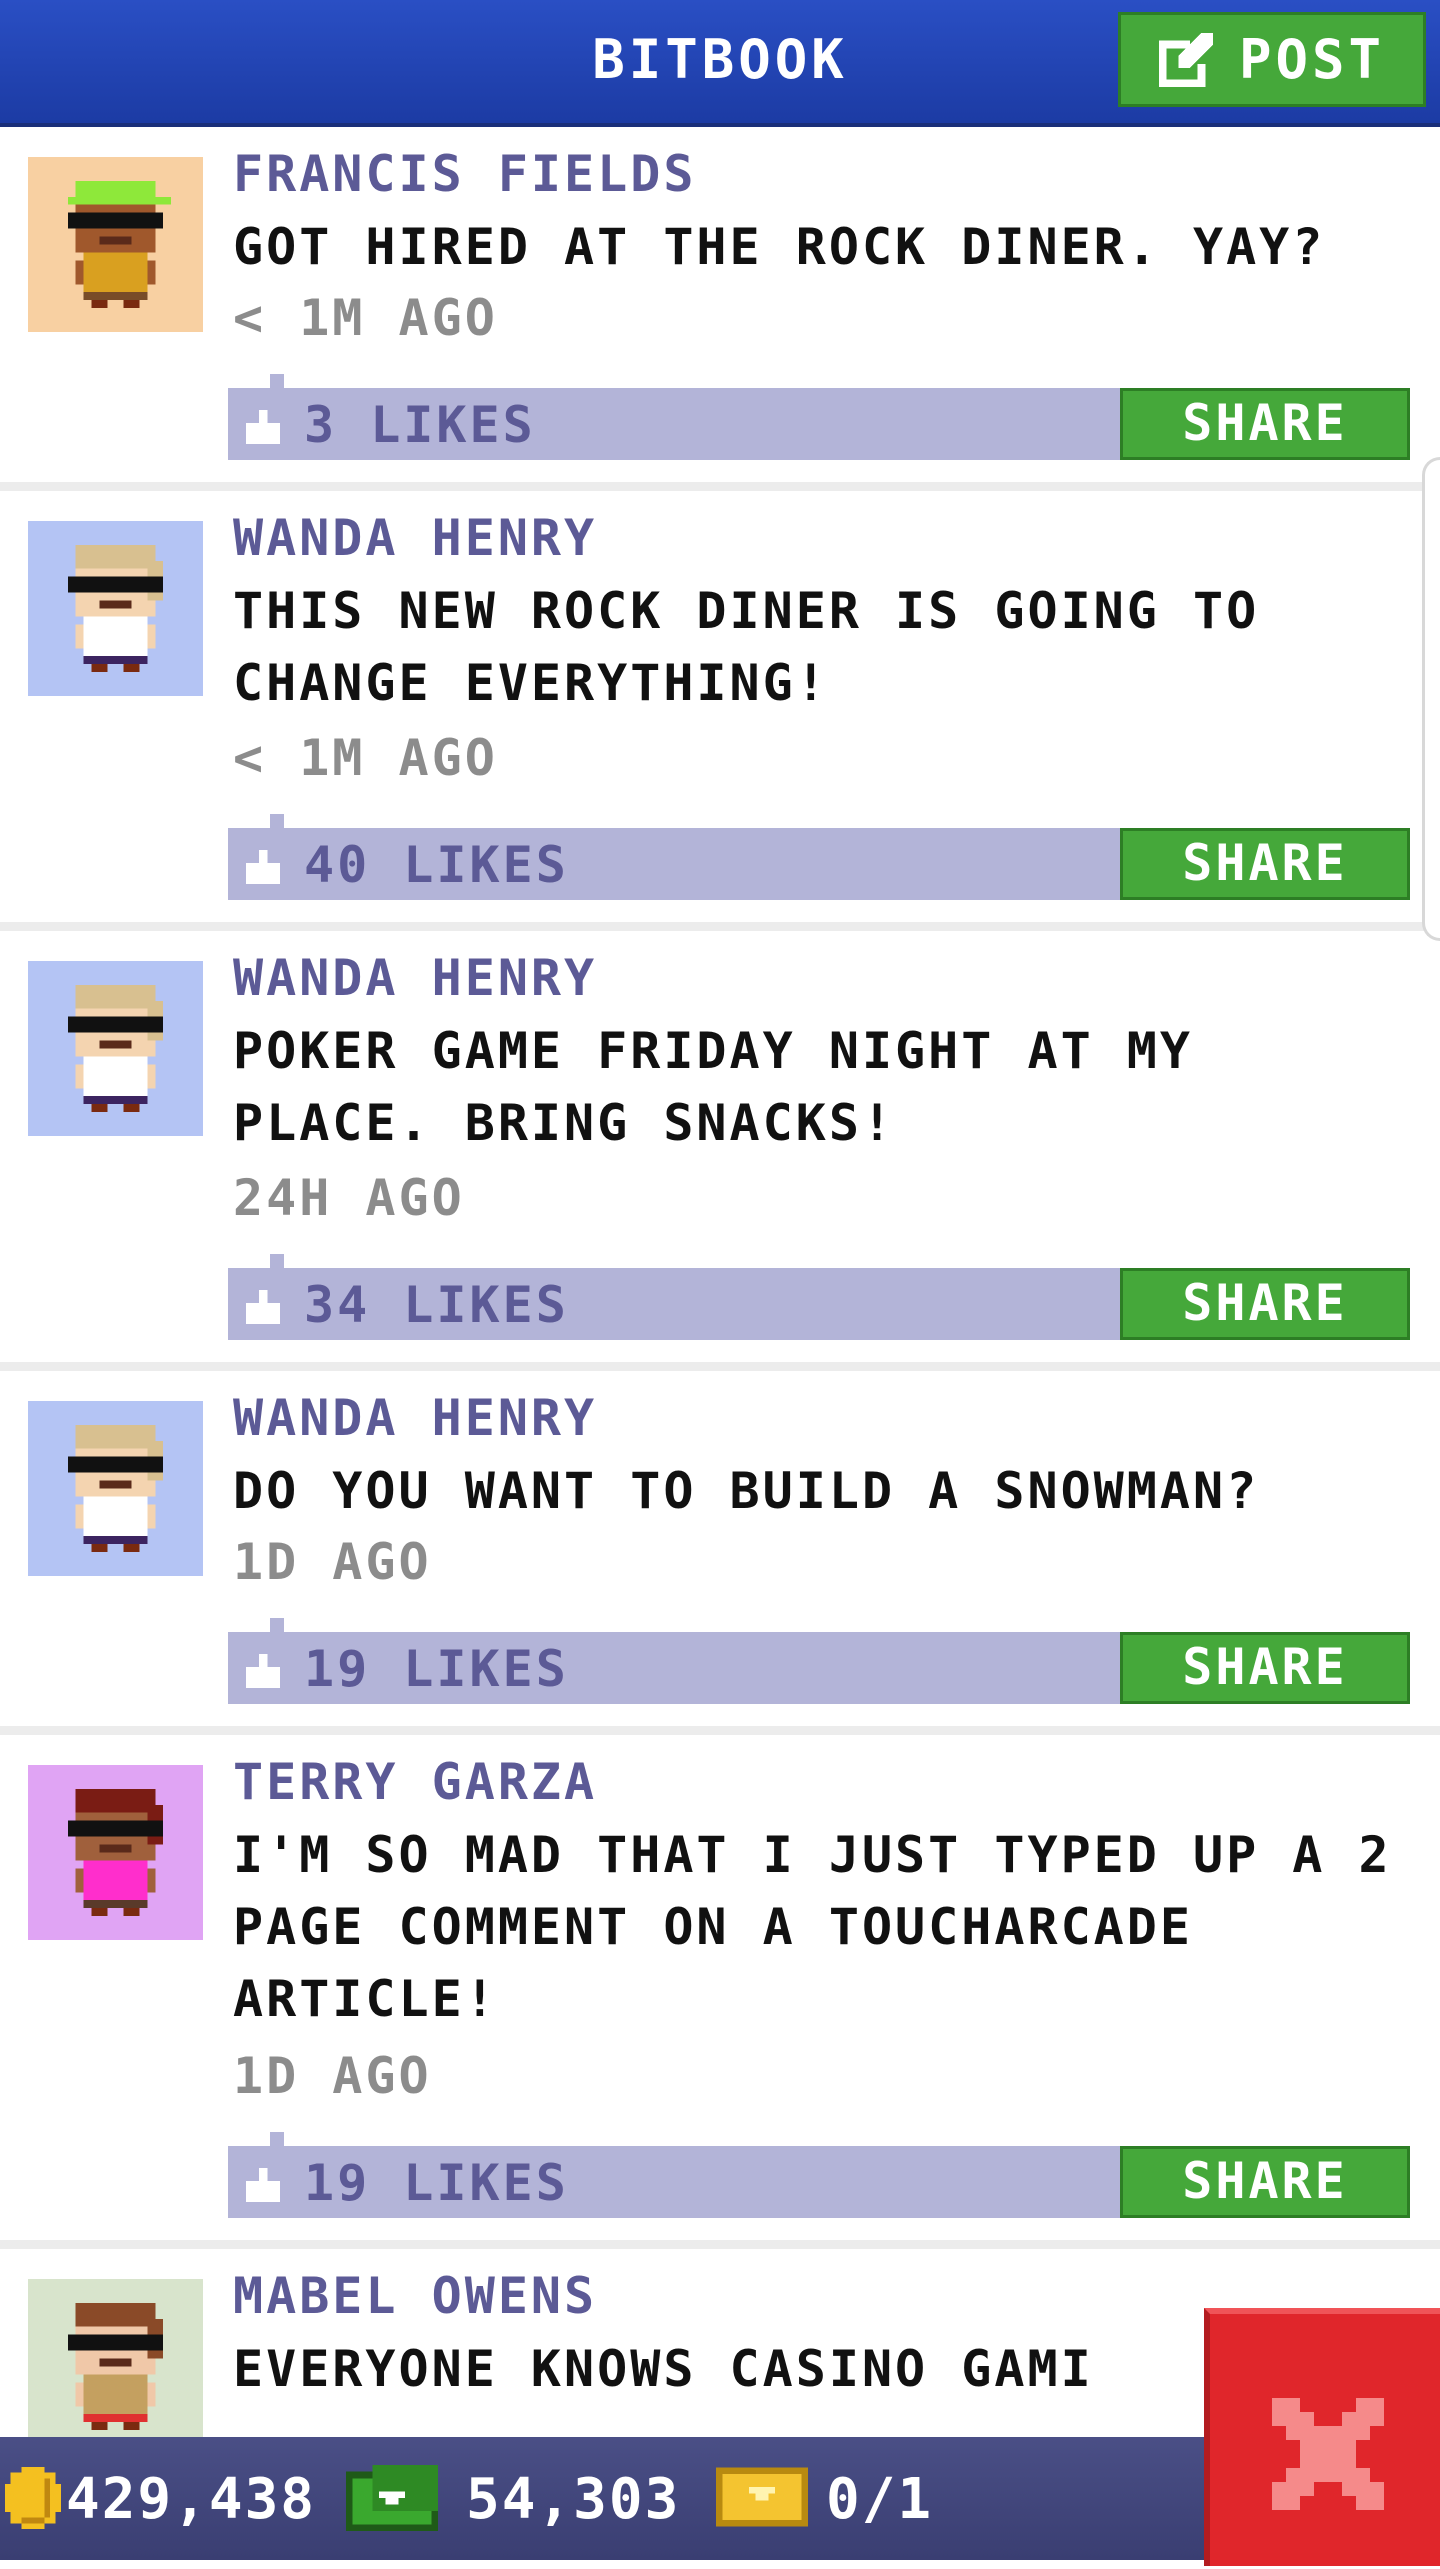 This screenshot has width=1440, height=2569. What do you see at coordinates (819, 417) in the screenshot?
I see `likes-bar: 3 LIKES SHARE` at bounding box center [819, 417].